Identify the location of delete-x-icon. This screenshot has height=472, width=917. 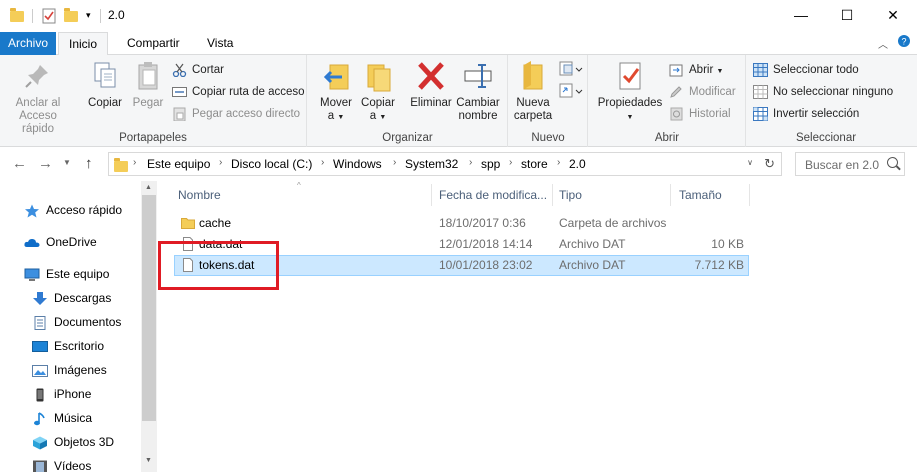
(431, 76).